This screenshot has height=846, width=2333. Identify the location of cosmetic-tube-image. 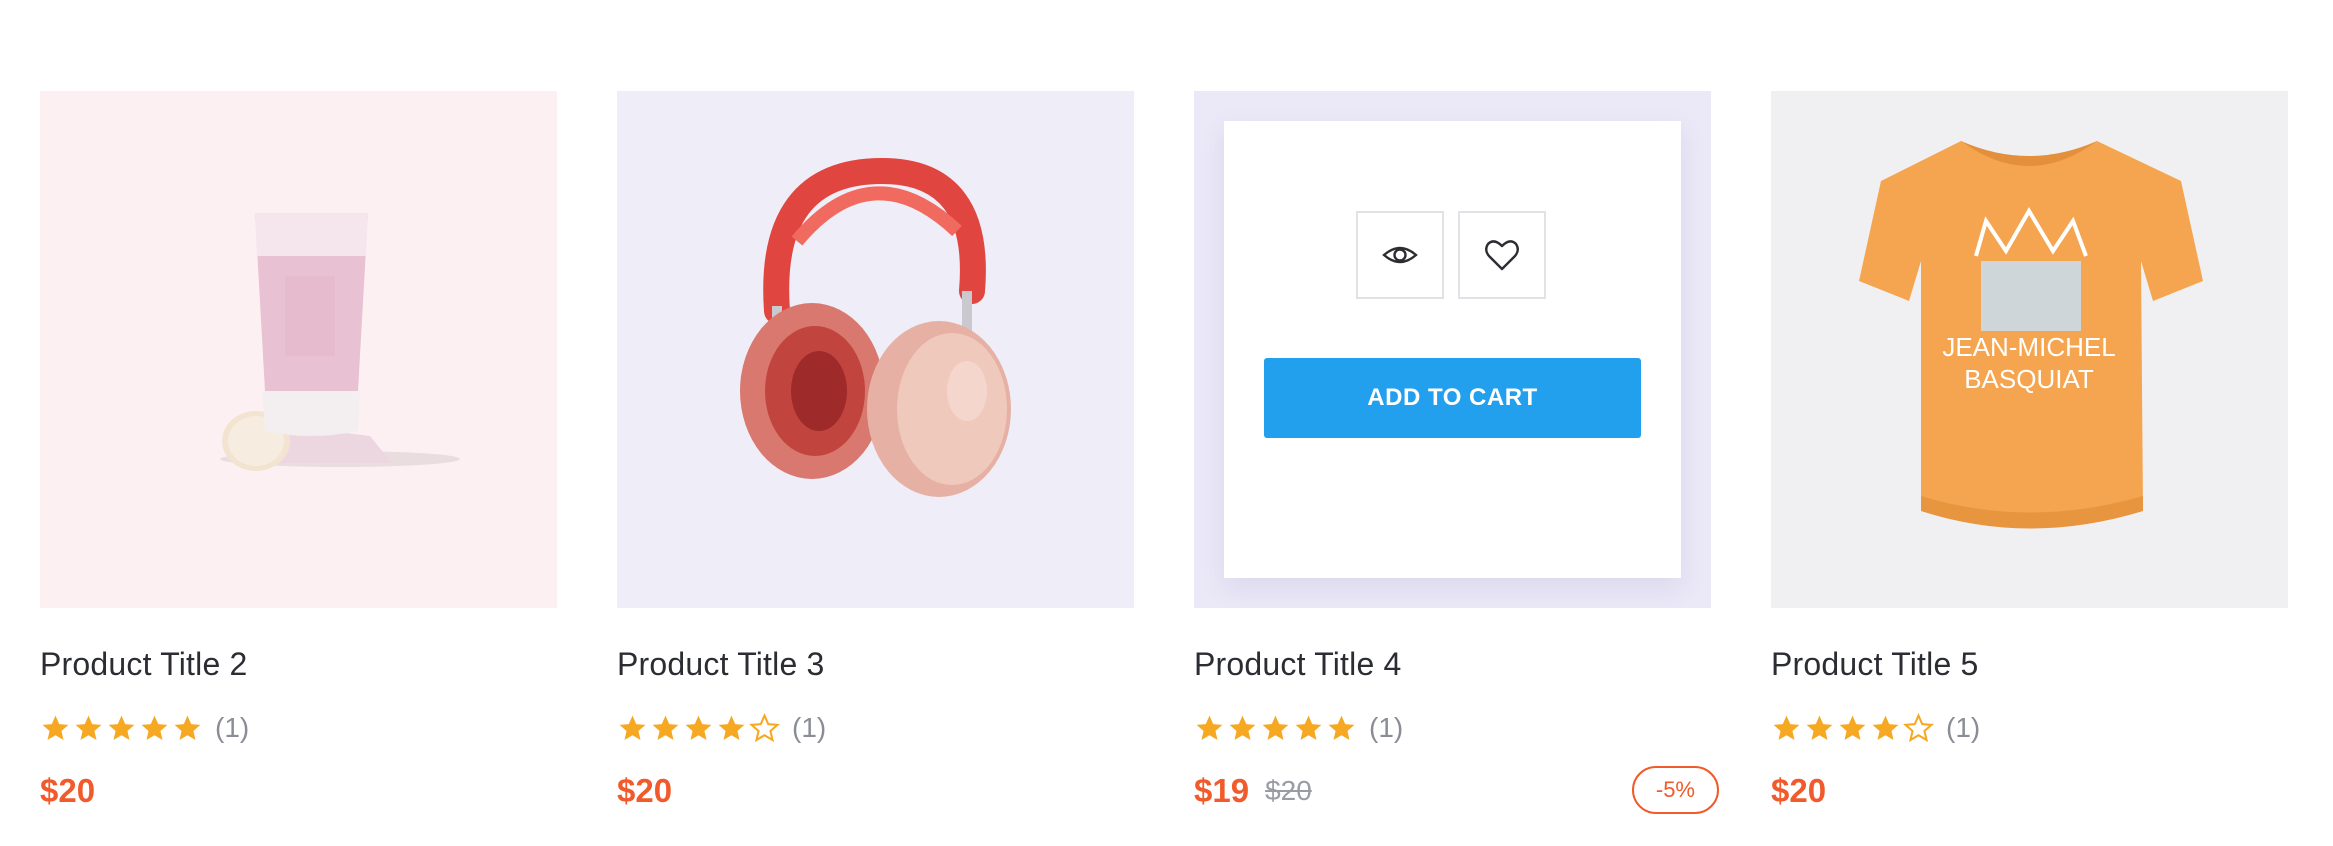
(340, 342).